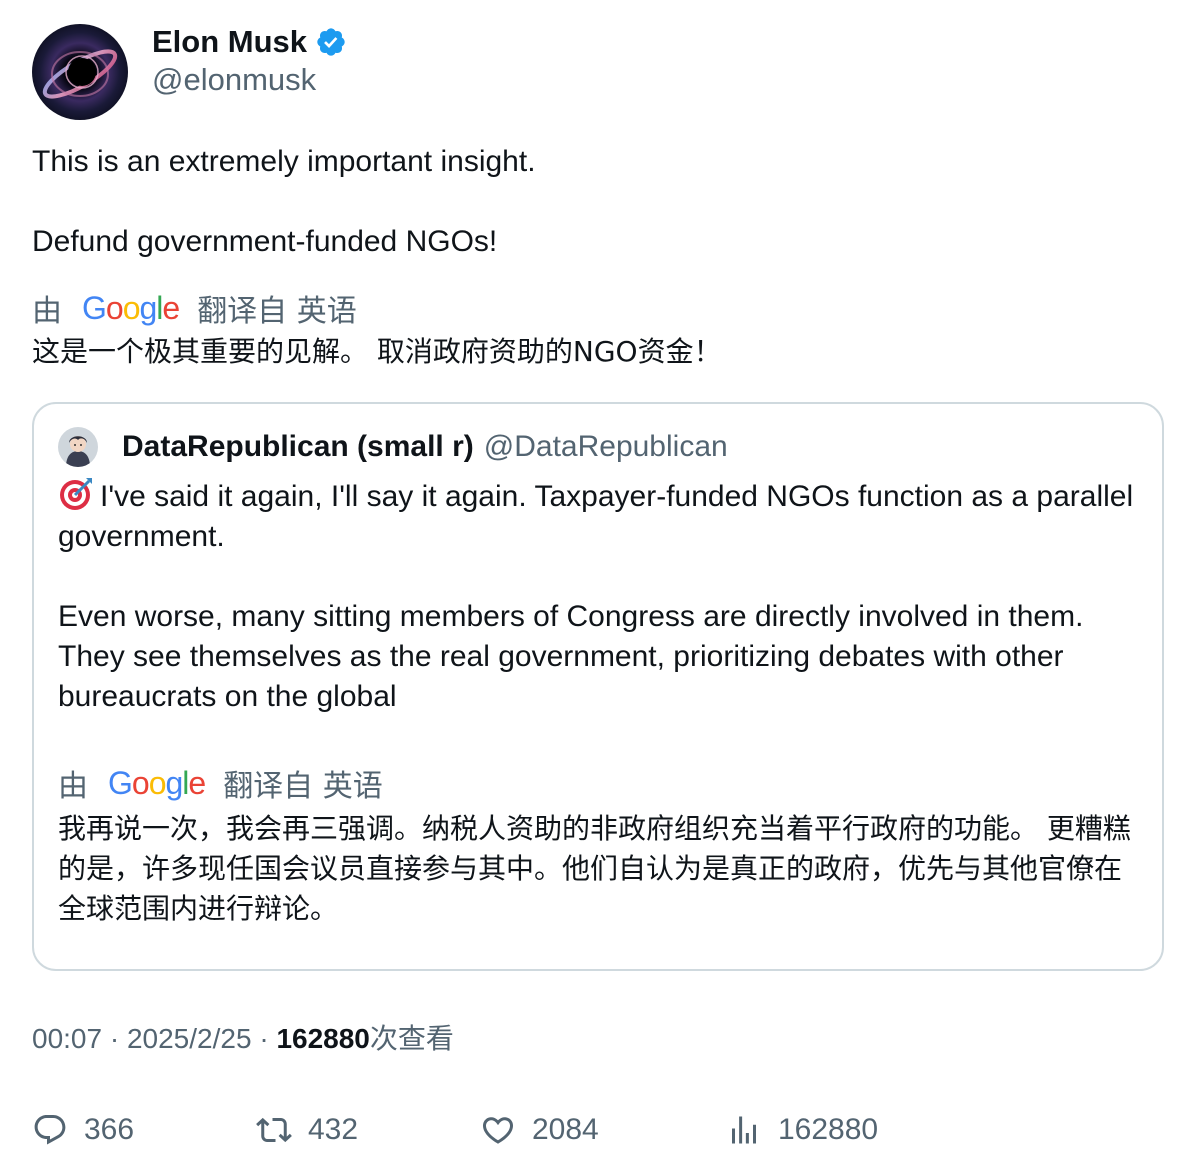  I want to click on author-handle: @elonmusk, so click(249, 80).